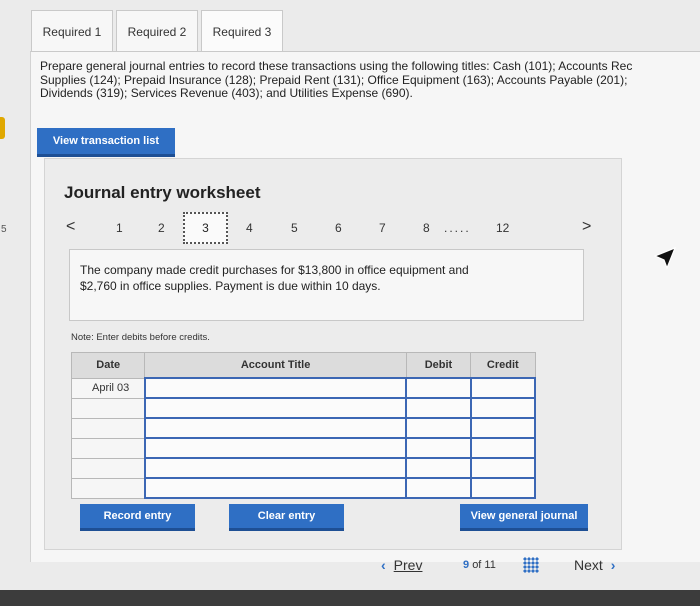 The image size is (700, 606). Describe the element at coordinates (466, 565) in the screenshot. I see `page-current: 9` at that location.